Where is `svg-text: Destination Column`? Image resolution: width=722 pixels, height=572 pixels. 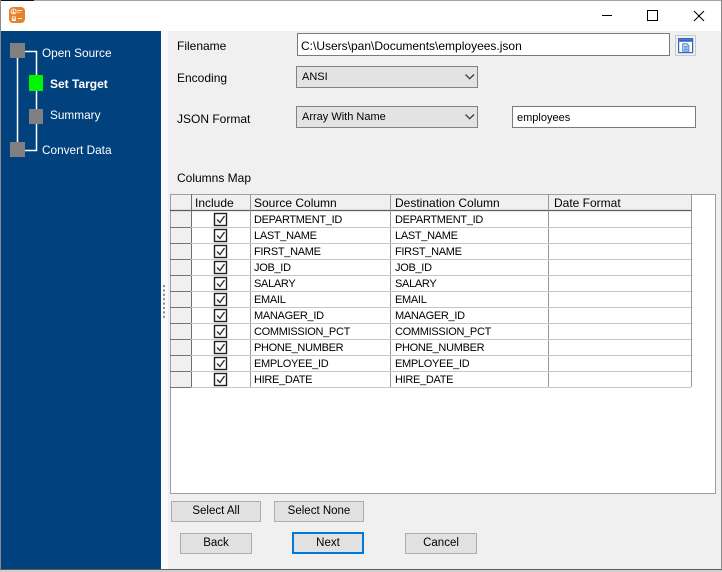 svg-text: Destination Column is located at coordinates (447, 203).